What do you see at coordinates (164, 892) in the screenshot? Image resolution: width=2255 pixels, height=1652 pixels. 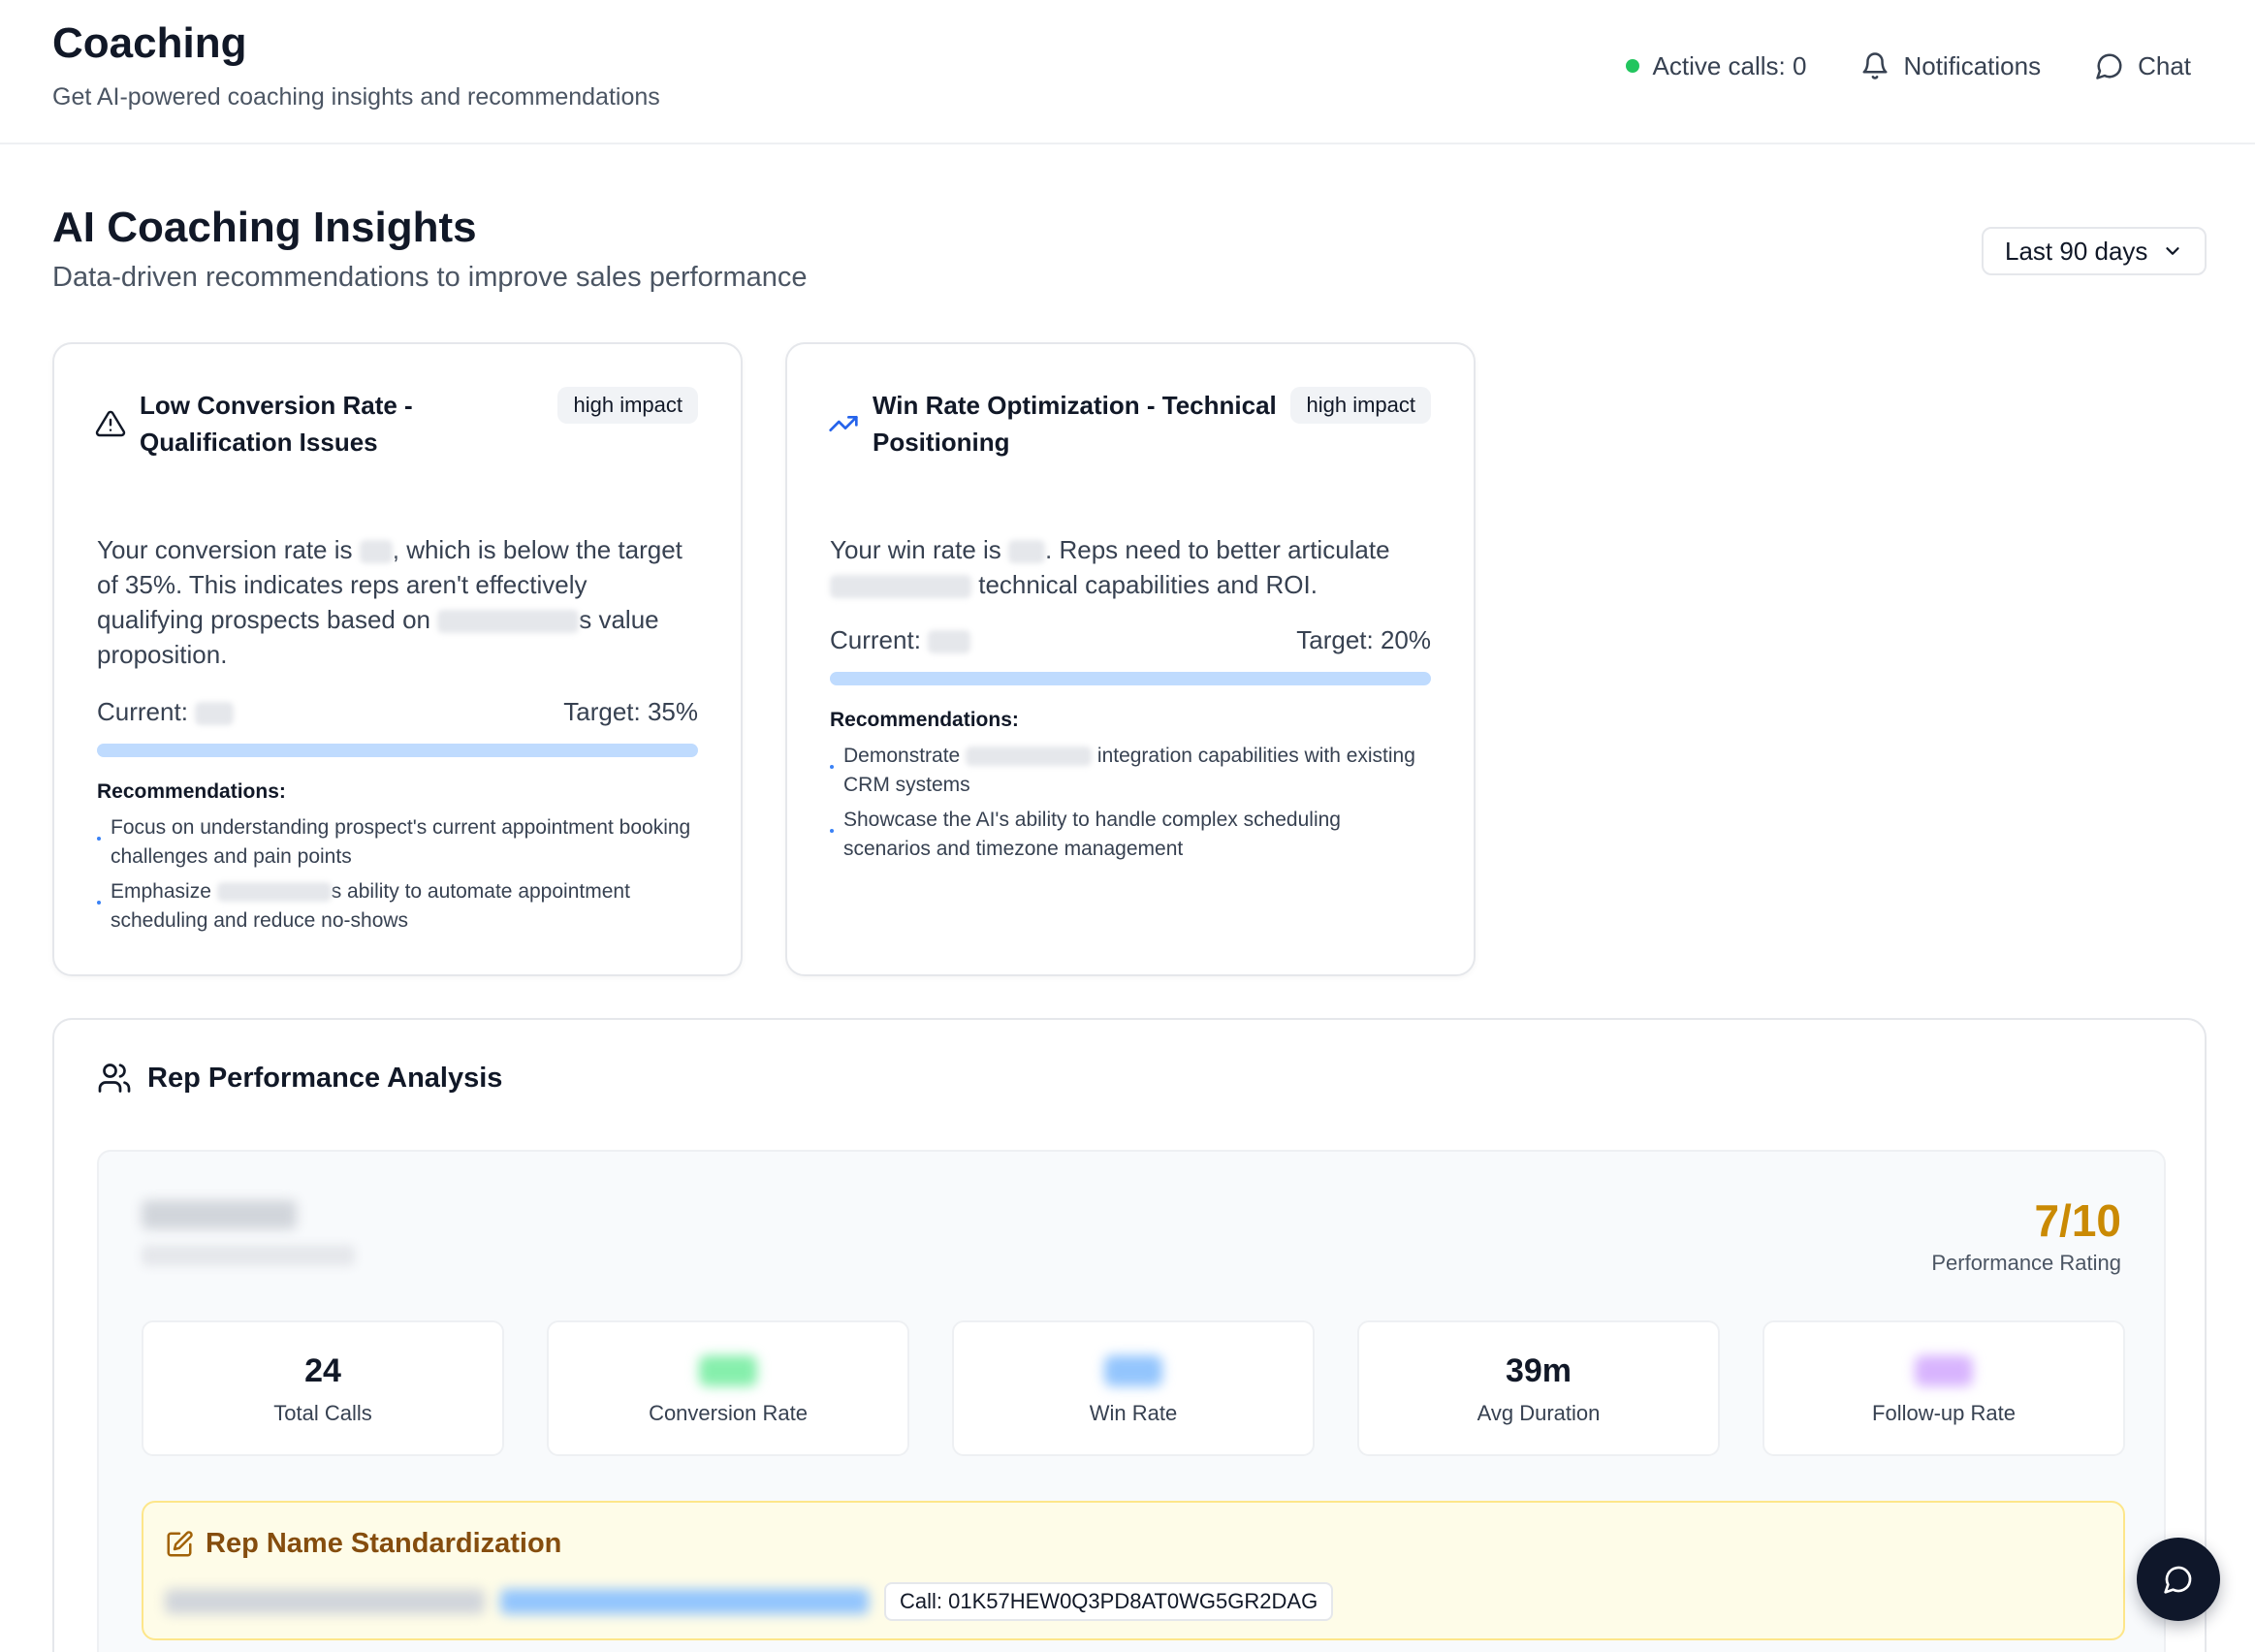 I see `rec-text: Emphasize` at bounding box center [164, 892].